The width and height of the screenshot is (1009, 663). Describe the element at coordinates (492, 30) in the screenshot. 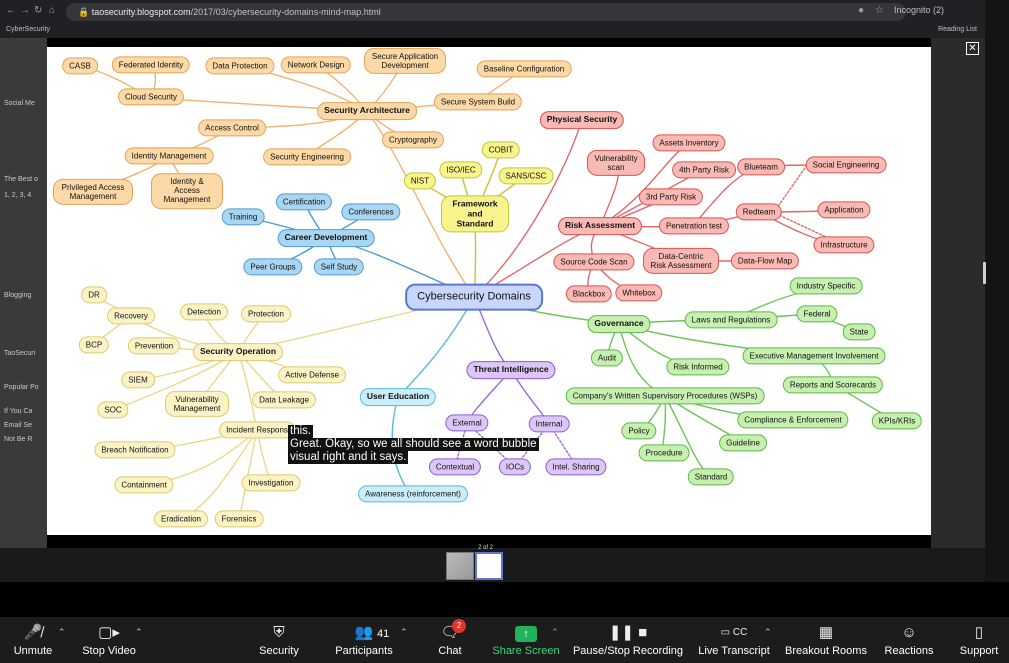

I see `bookmarks-bar: CyberSecurity Reading List` at that location.